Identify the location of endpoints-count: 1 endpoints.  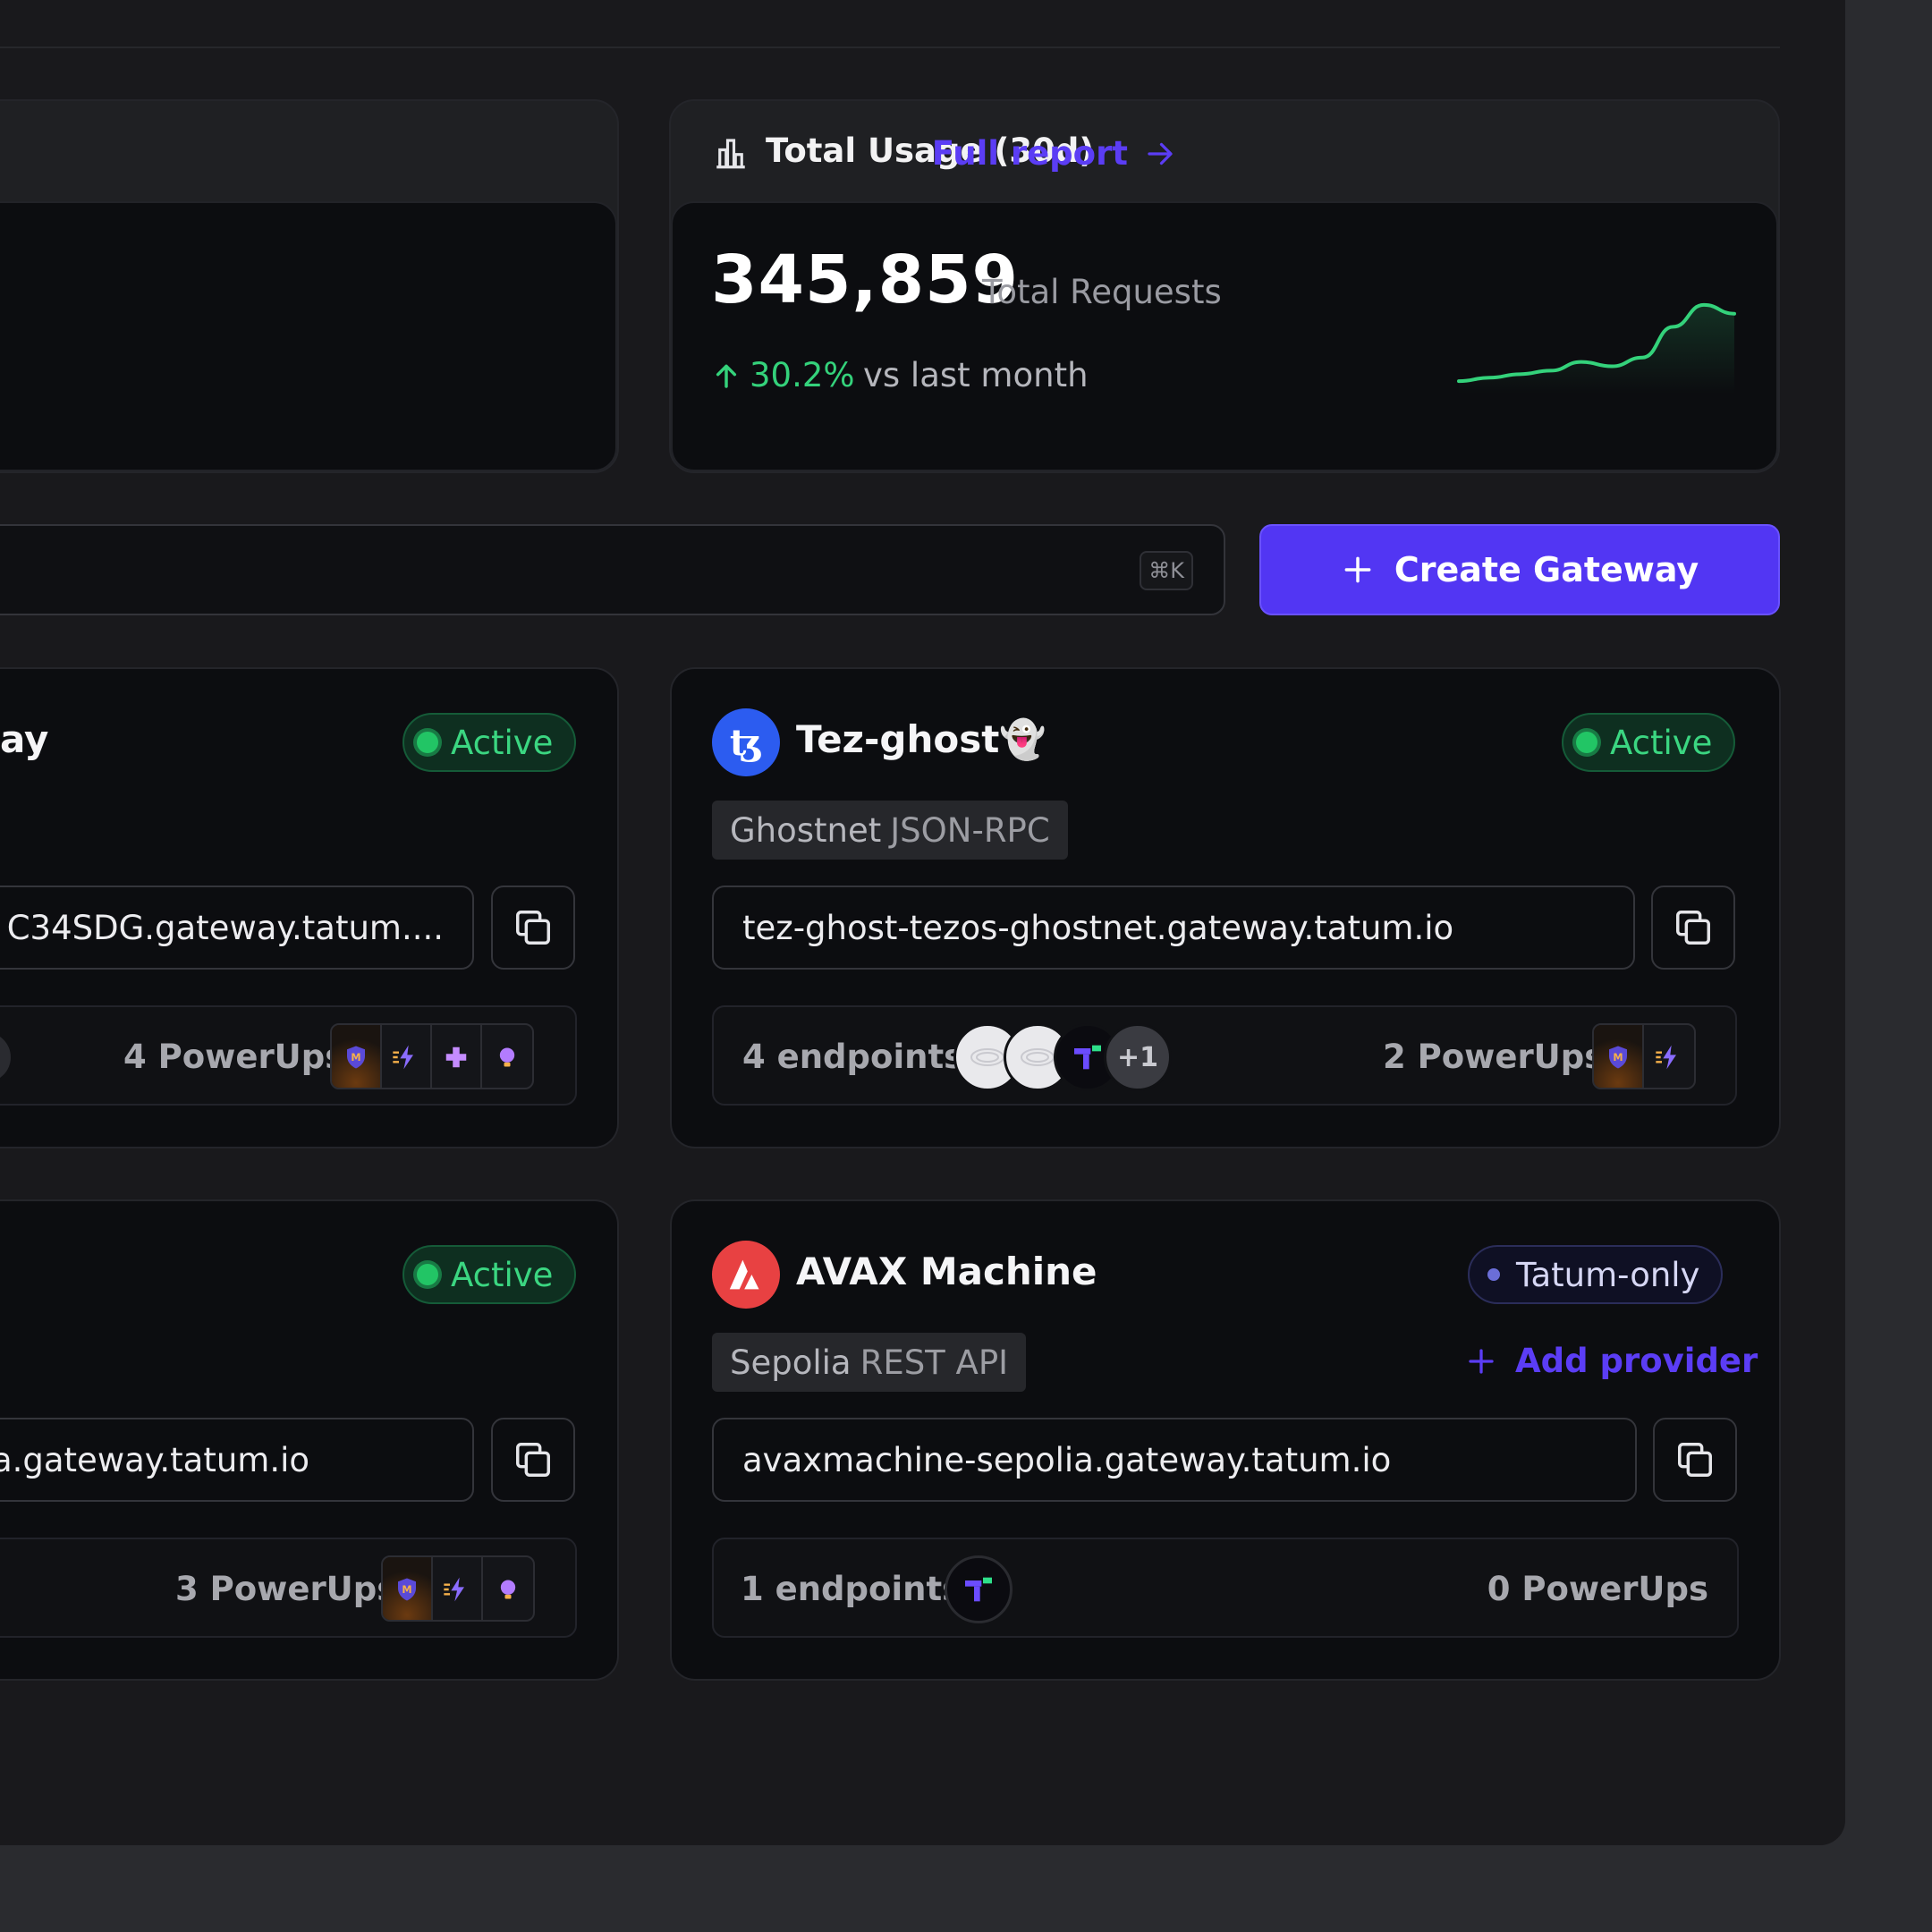
(851, 1589).